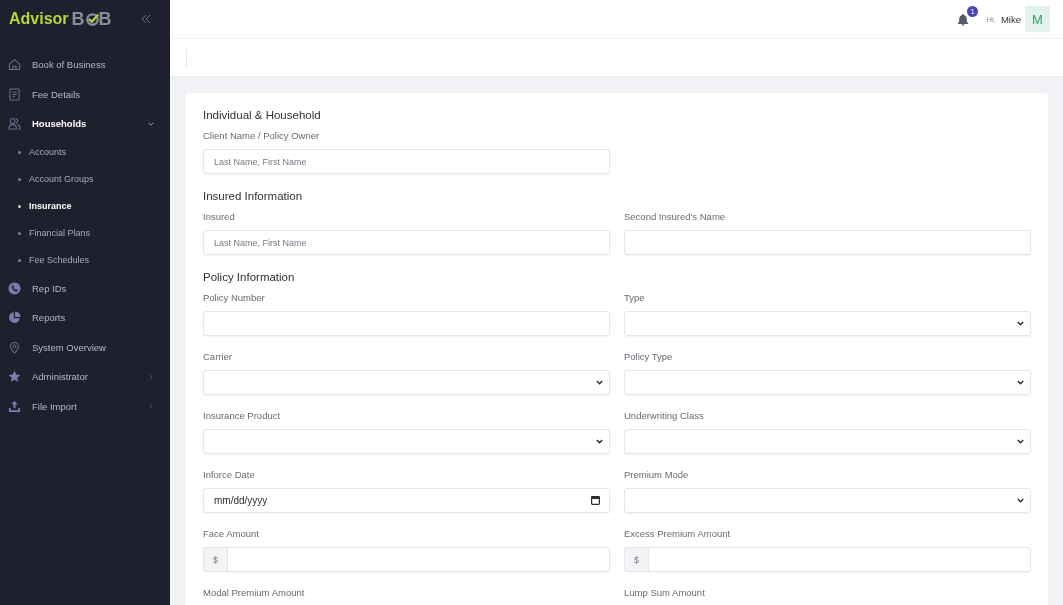 The height and width of the screenshot is (605, 1063). Describe the element at coordinates (635, 298) in the screenshot. I see `field-label: Type` at that location.